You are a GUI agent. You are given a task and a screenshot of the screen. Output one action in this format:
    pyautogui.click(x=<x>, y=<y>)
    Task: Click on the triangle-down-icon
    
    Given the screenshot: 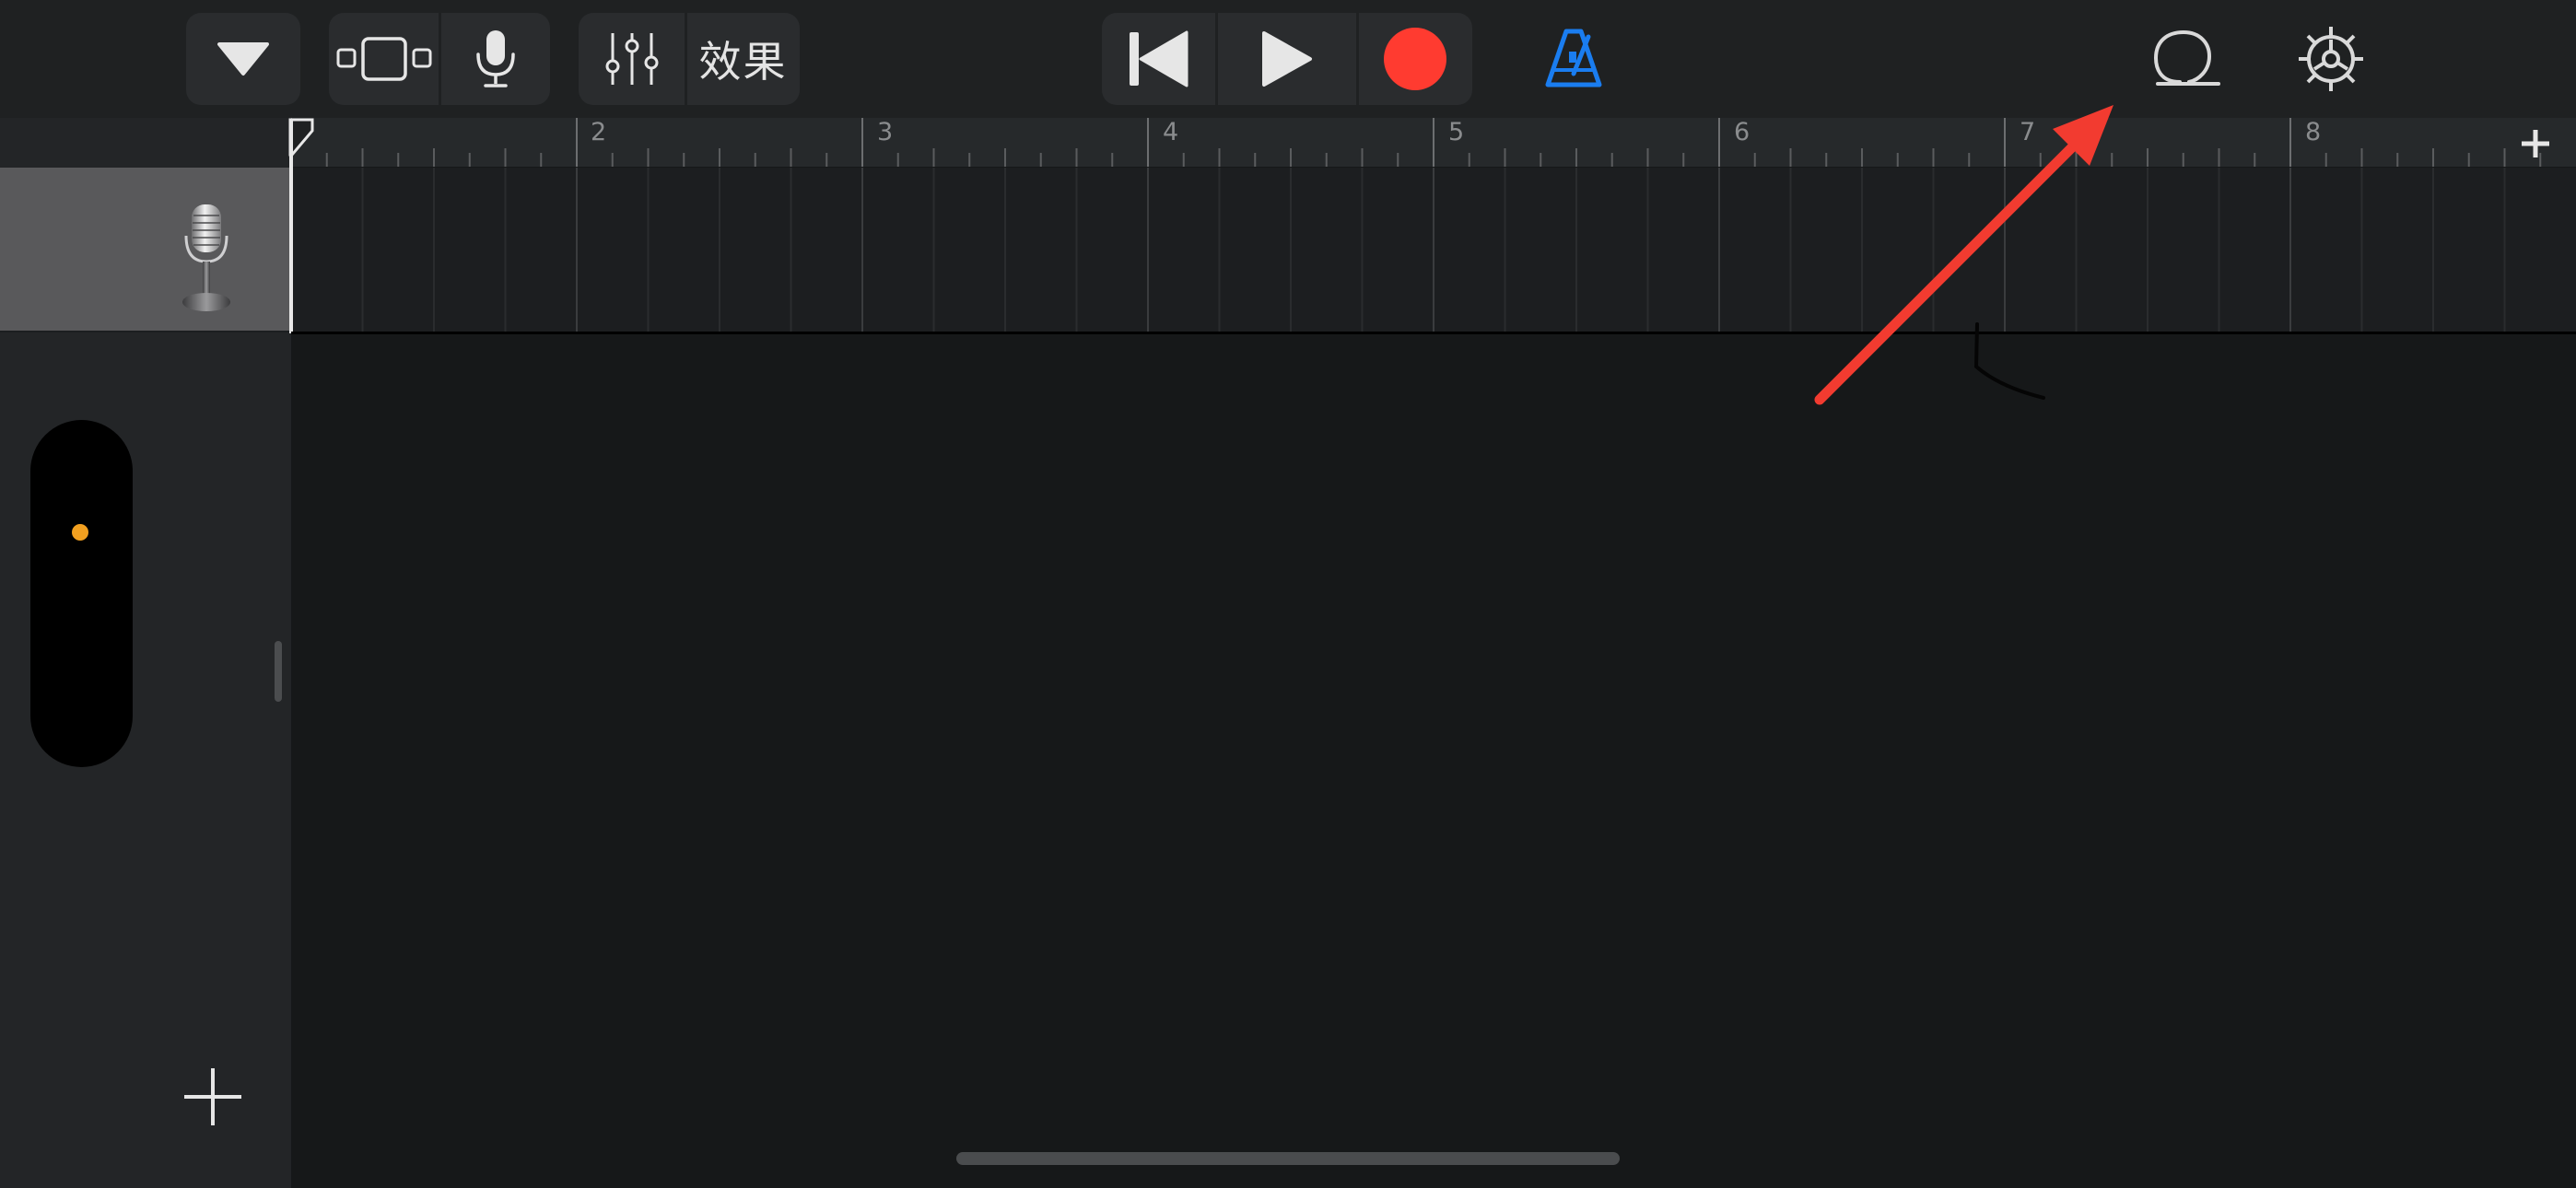 What is the action you would take?
    pyautogui.click(x=243, y=59)
    